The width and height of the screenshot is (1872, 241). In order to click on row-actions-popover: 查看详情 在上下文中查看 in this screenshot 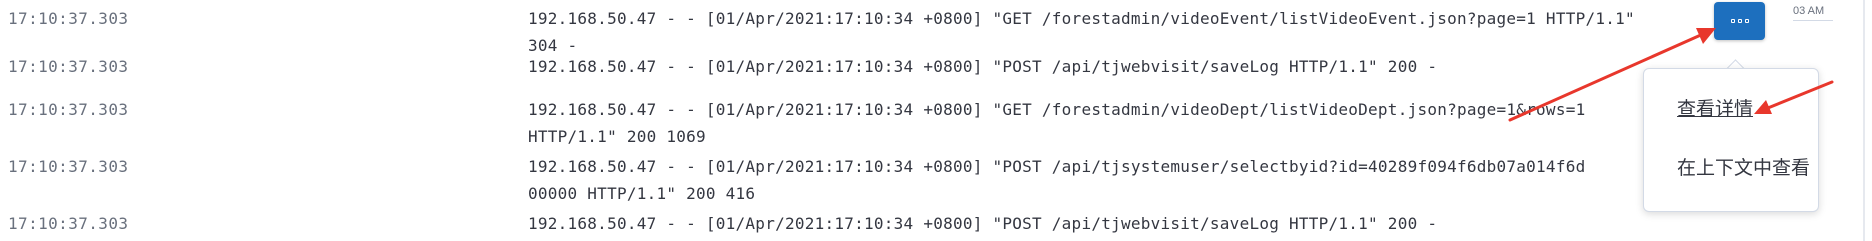, I will do `click(1731, 140)`.